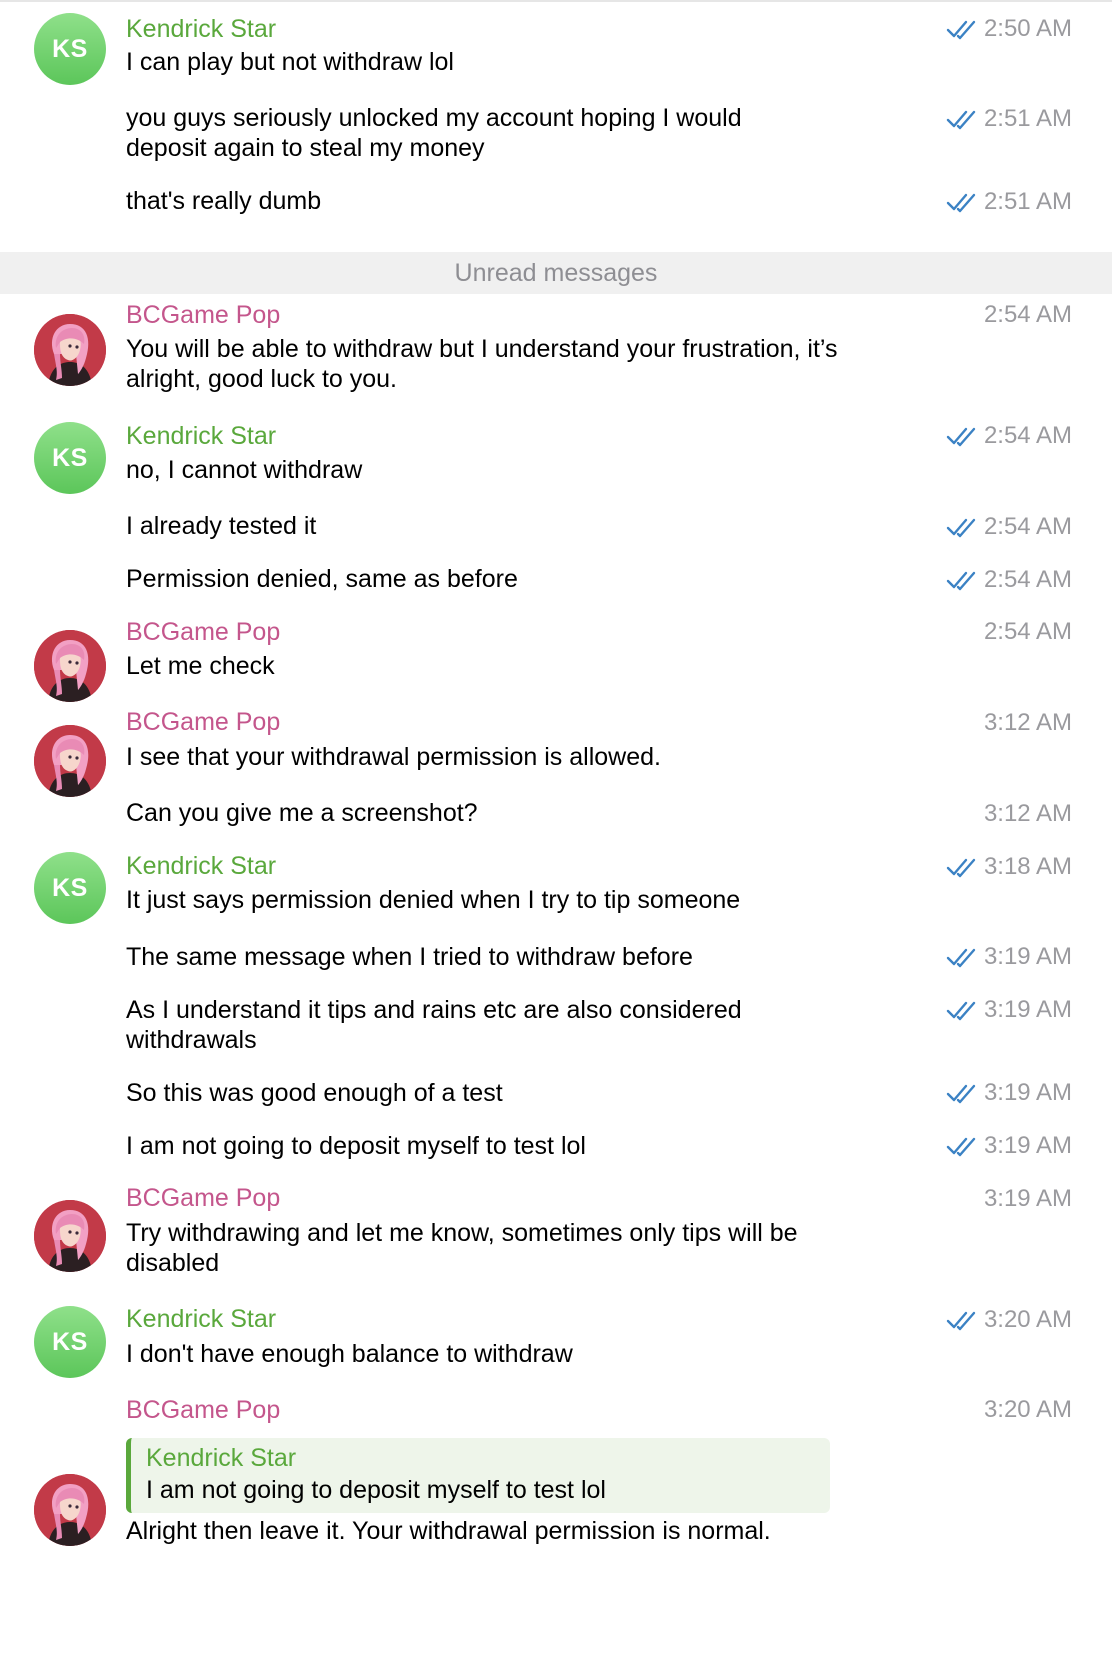 The height and width of the screenshot is (1660, 1112). What do you see at coordinates (221, 1458) in the screenshot?
I see `reply-sender: Kendrick Star` at bounding box center [221, 1458].